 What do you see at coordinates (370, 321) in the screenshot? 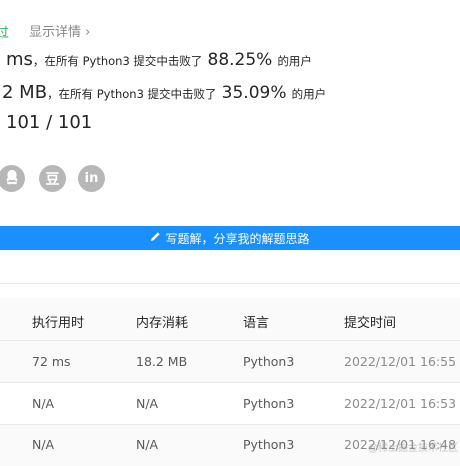
I see `column-submit-time: 提交时间` at bounding box center [370, 321].